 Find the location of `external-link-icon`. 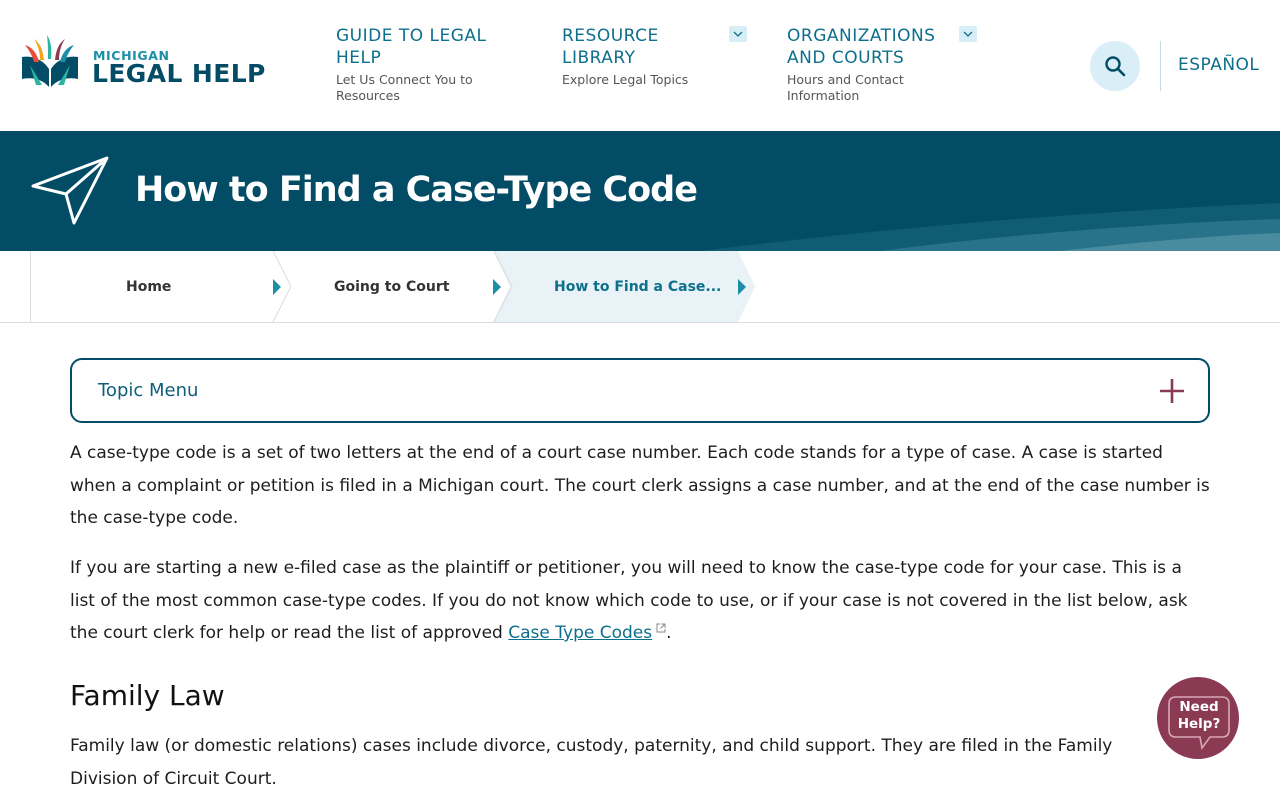

external-link-icon is located at coordinates (661, 628).